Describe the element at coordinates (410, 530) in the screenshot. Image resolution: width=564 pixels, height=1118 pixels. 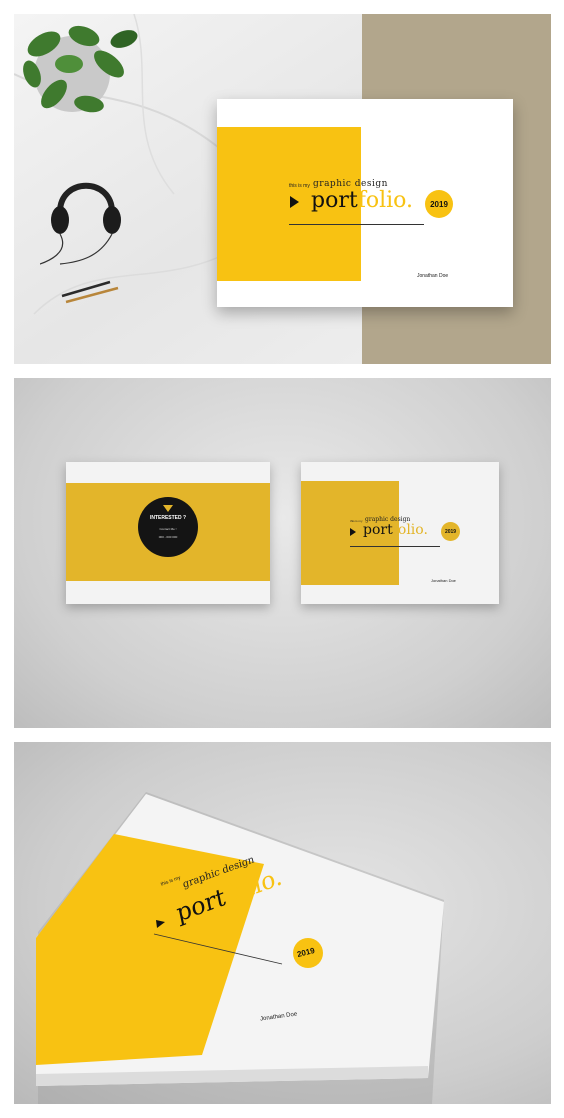
I see `front-title-yellow: folio.` at that location.